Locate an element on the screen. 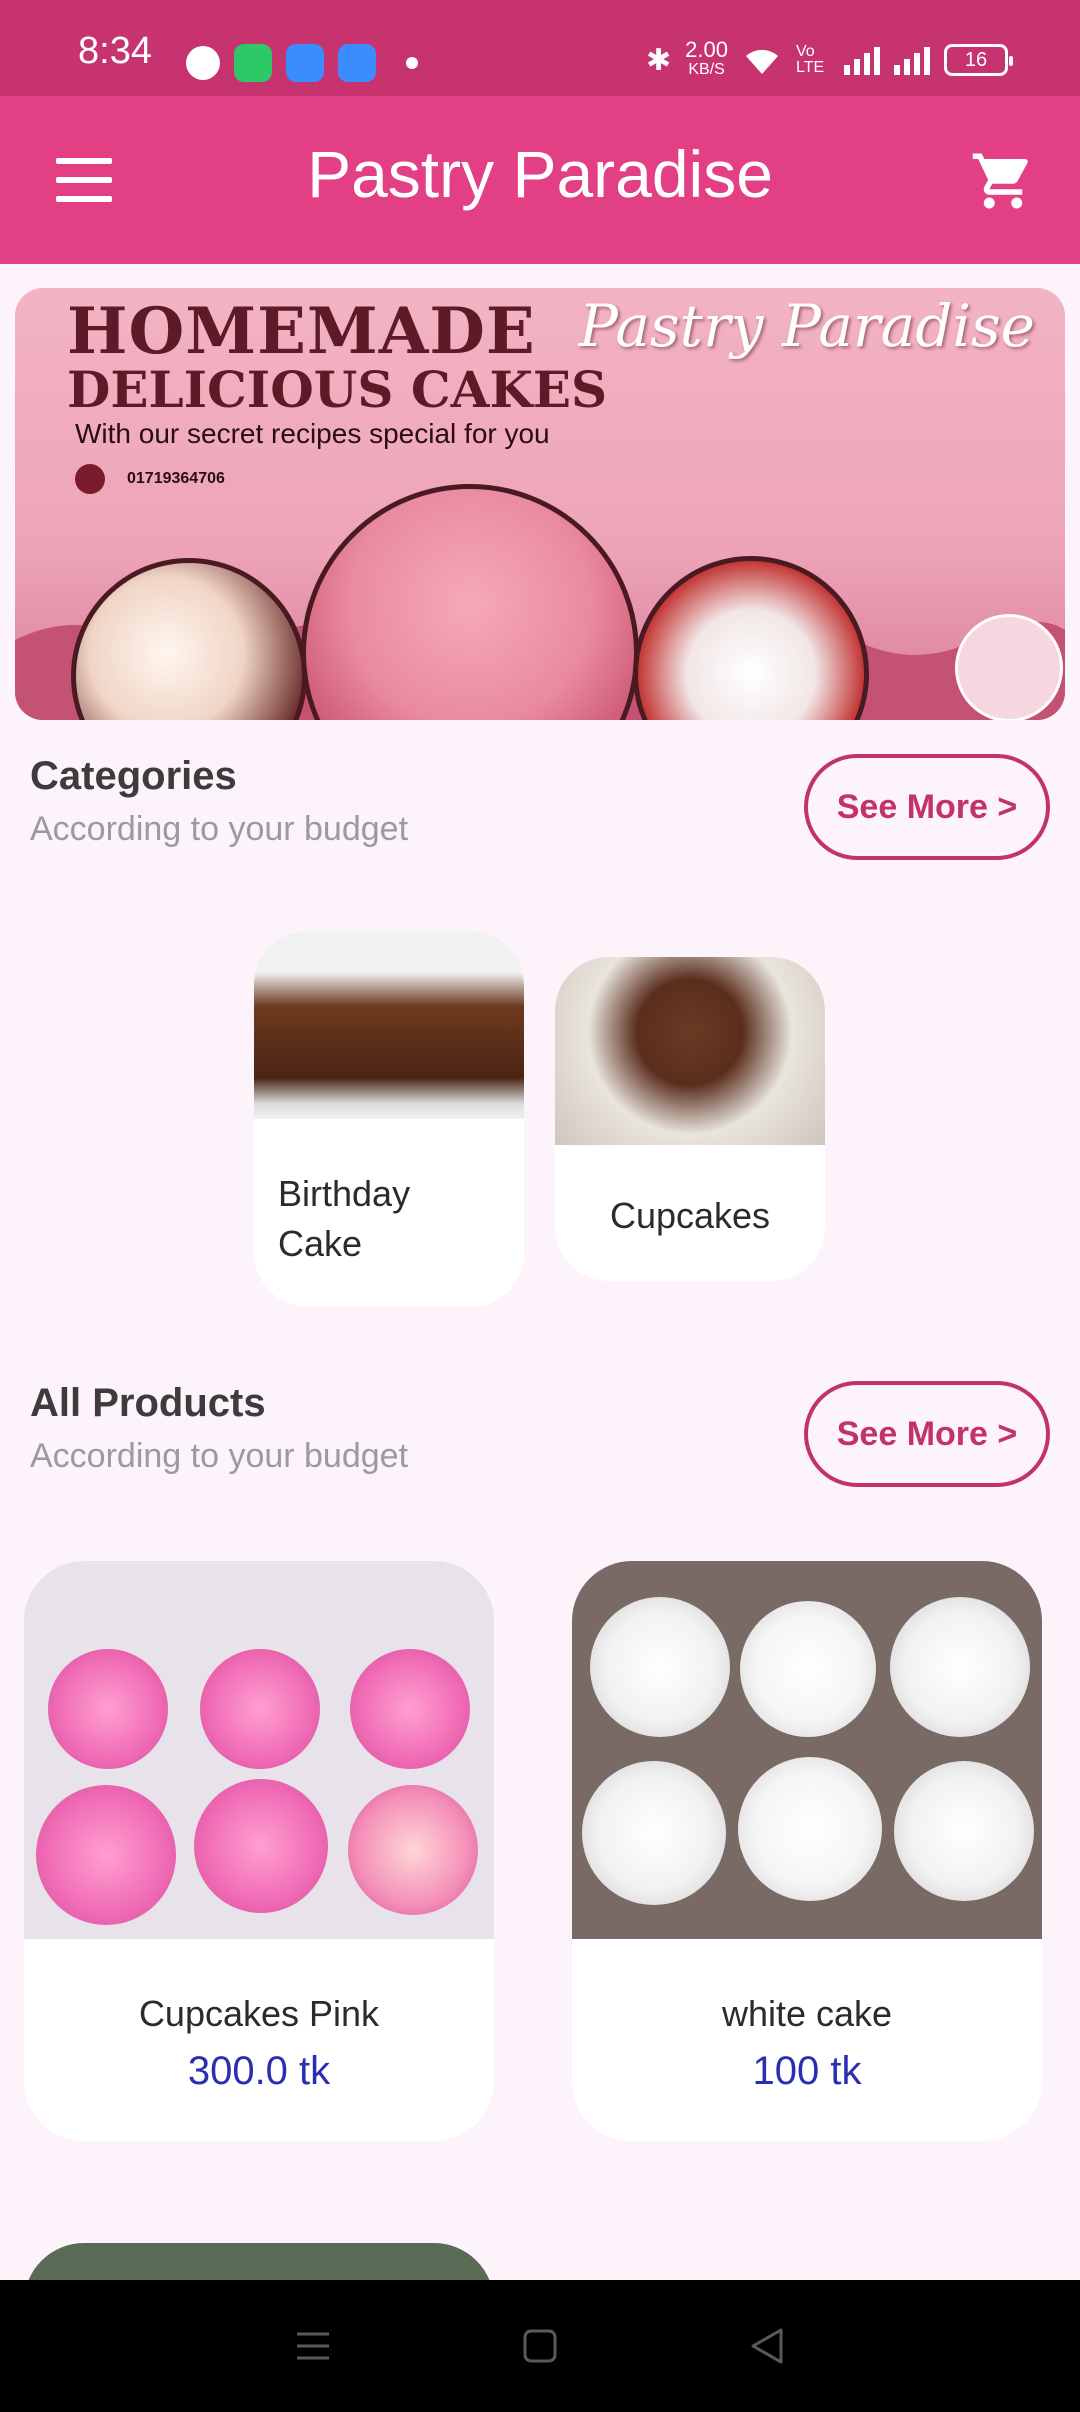 Image resolution: width=1080 pixels, height=2412 pixels. categories-see-more-button: See More > is located at coordinates (927, 807).